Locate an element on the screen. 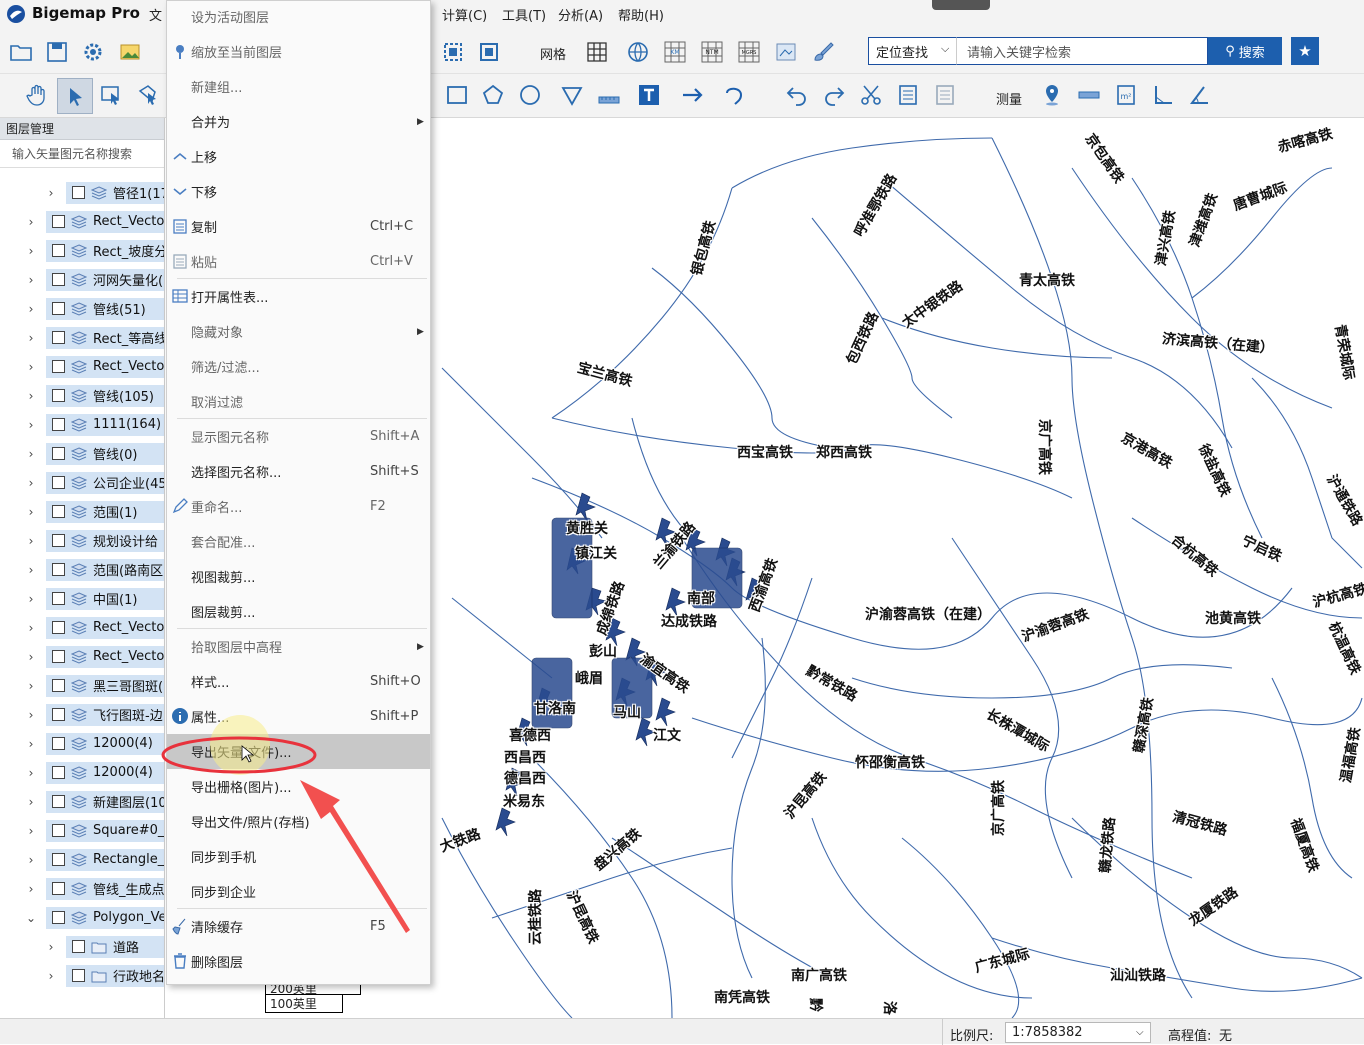 The width and height of the screenshot is (1364, 1045). menu-item: 取消过滤 is located at coordinates (298, 401).